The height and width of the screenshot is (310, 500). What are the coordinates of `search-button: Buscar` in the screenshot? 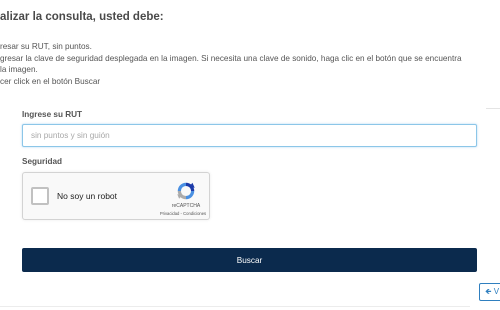 It's located at (249, 260).